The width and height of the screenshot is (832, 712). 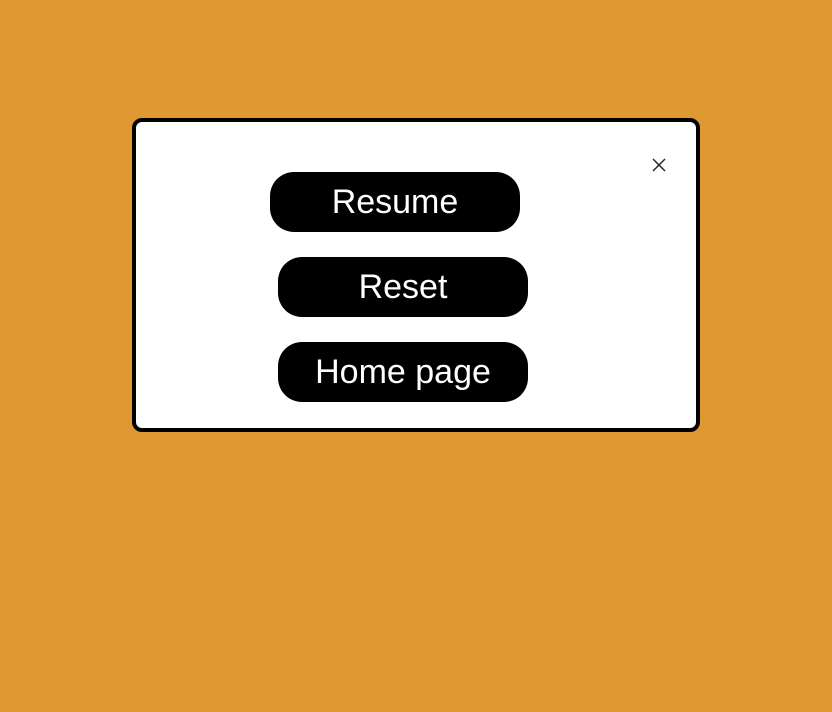 I want to click on close-button, so click(x=659, y=165).